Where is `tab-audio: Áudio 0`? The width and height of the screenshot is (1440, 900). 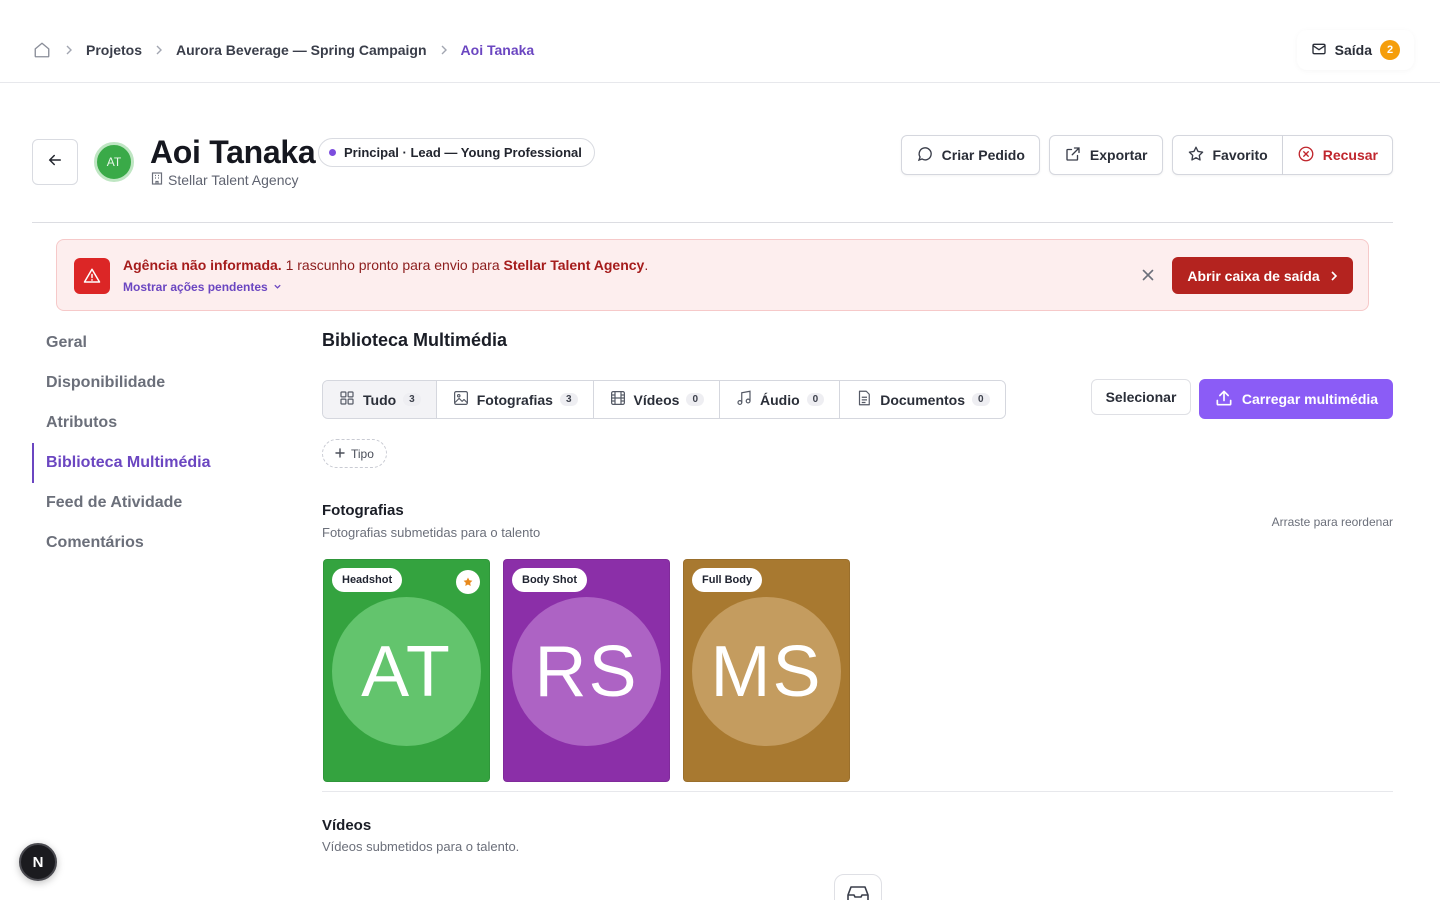
tab-audio: Áudio 0 is located at coordinates (780, 399).